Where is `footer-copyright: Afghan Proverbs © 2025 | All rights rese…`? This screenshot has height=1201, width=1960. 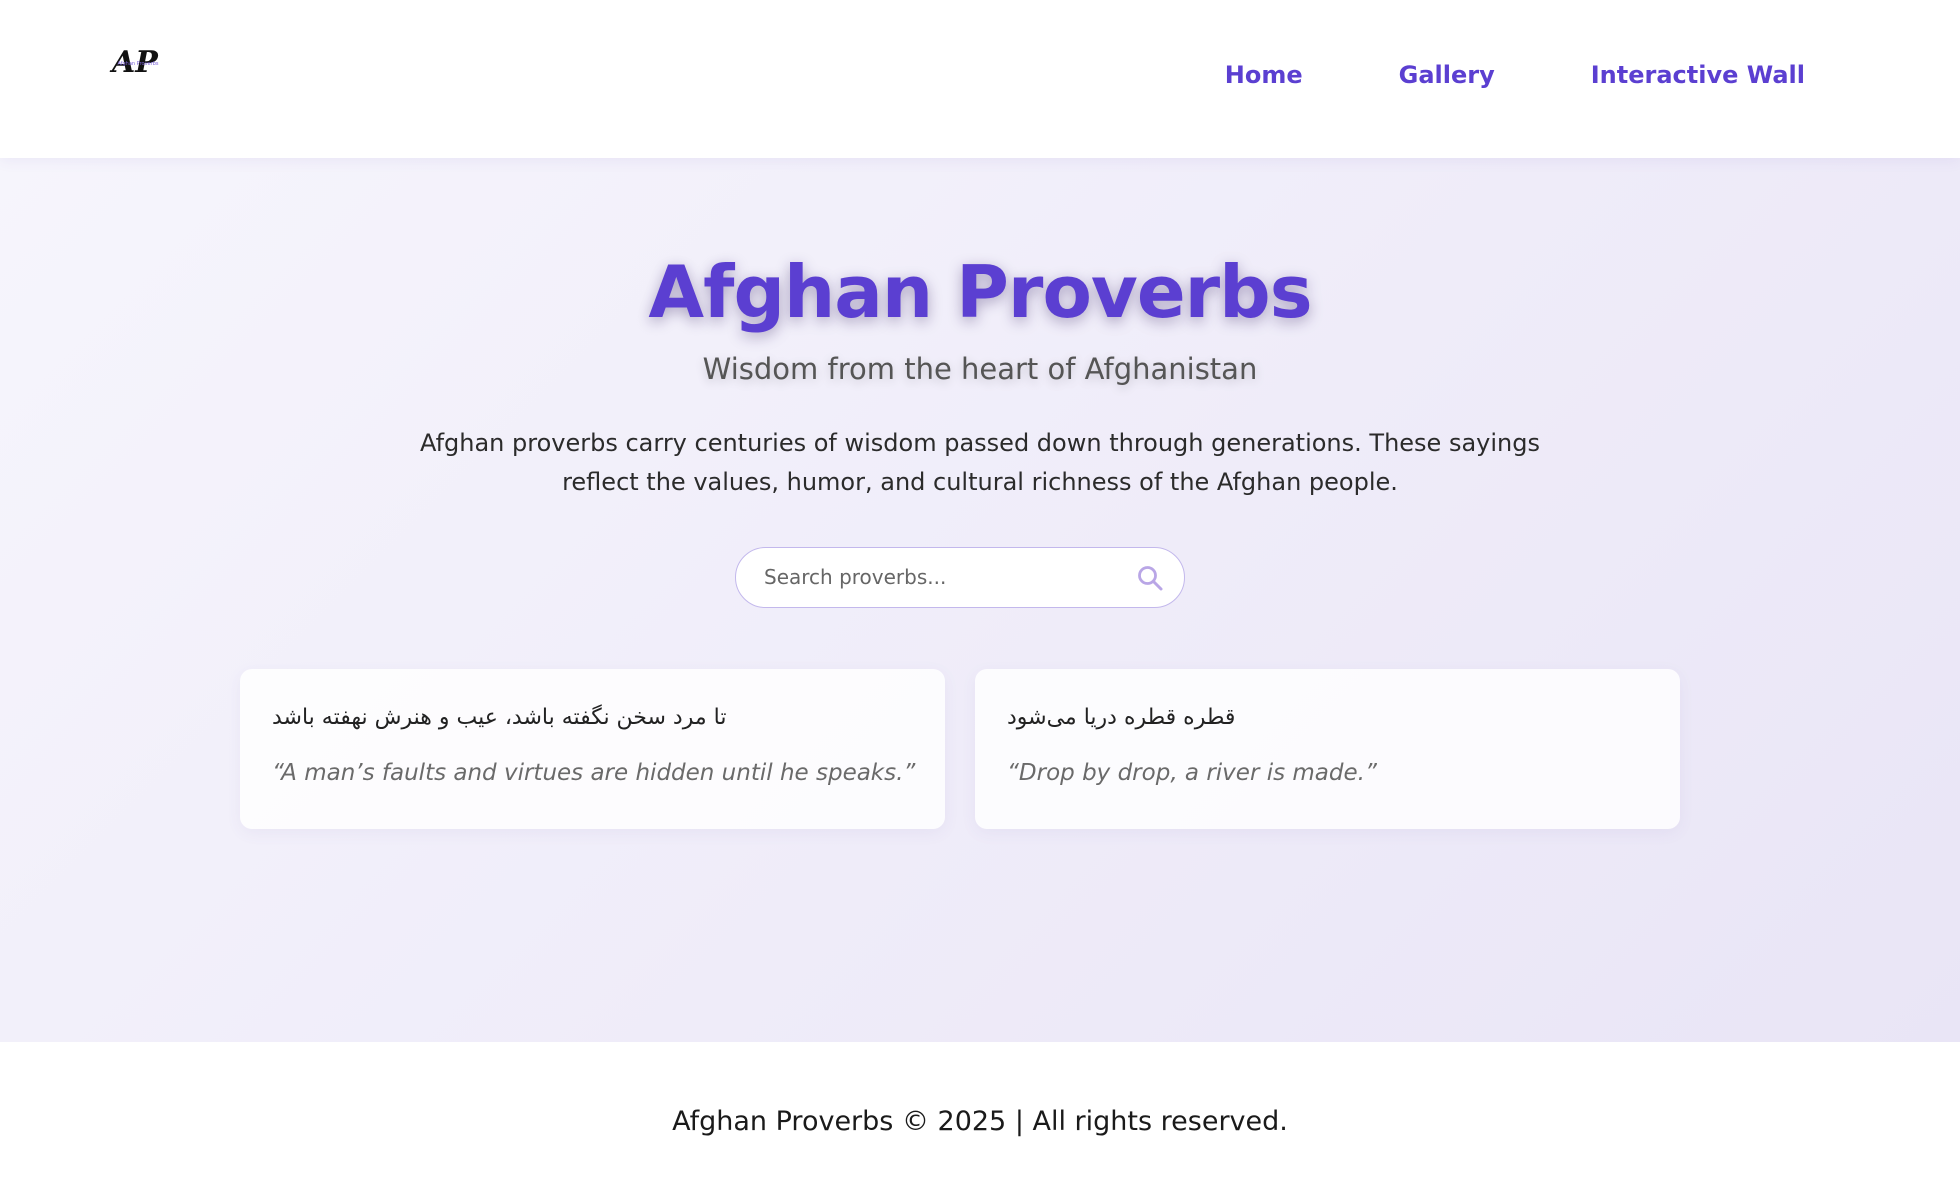 footer-copyright: Afghan Proverbs © 2025 | All rights rese… is located at coordinates (980, 1121).